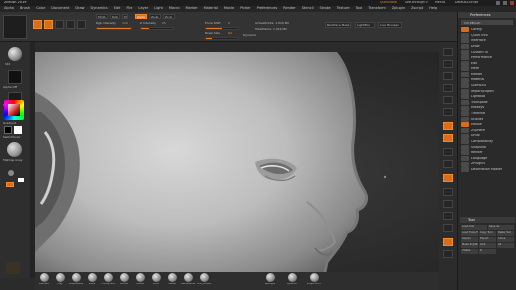 This screenshot has width=516, height=290. I want to click on actual-button, so click(448, 100).